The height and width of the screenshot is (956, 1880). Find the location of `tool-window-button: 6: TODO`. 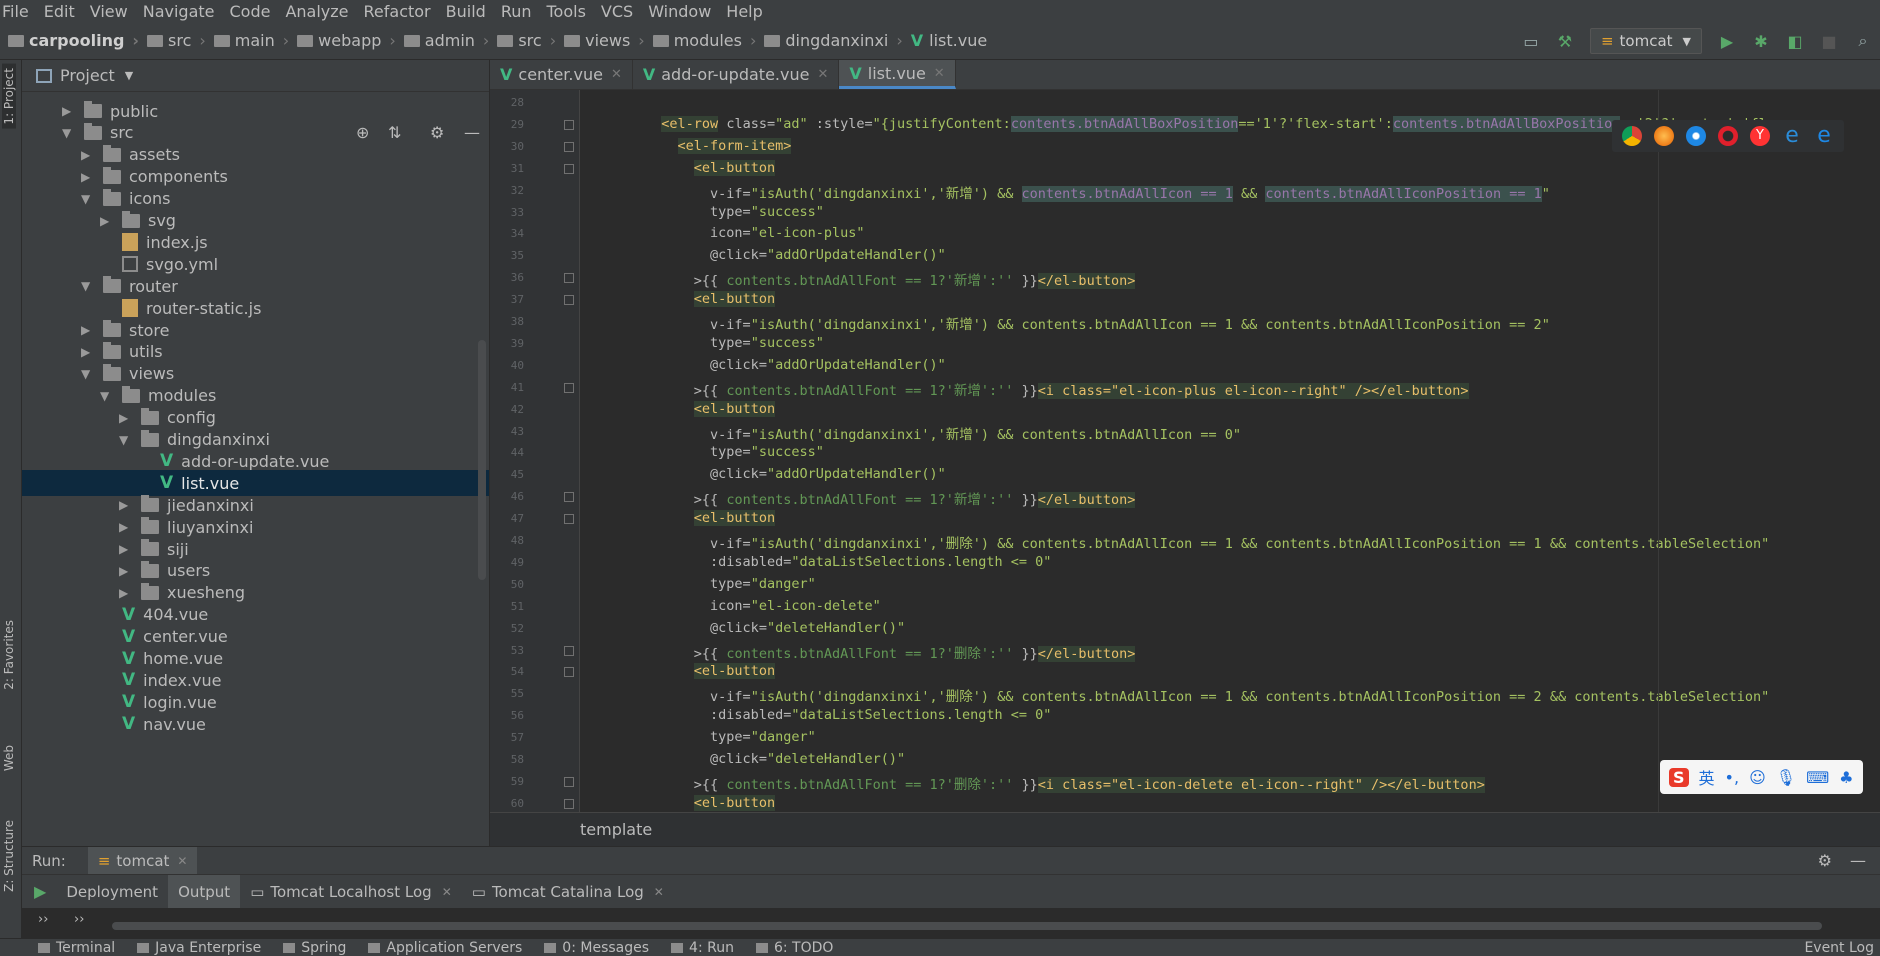

tool-window-button: 6: TODO is located at coordinates (794, 948).